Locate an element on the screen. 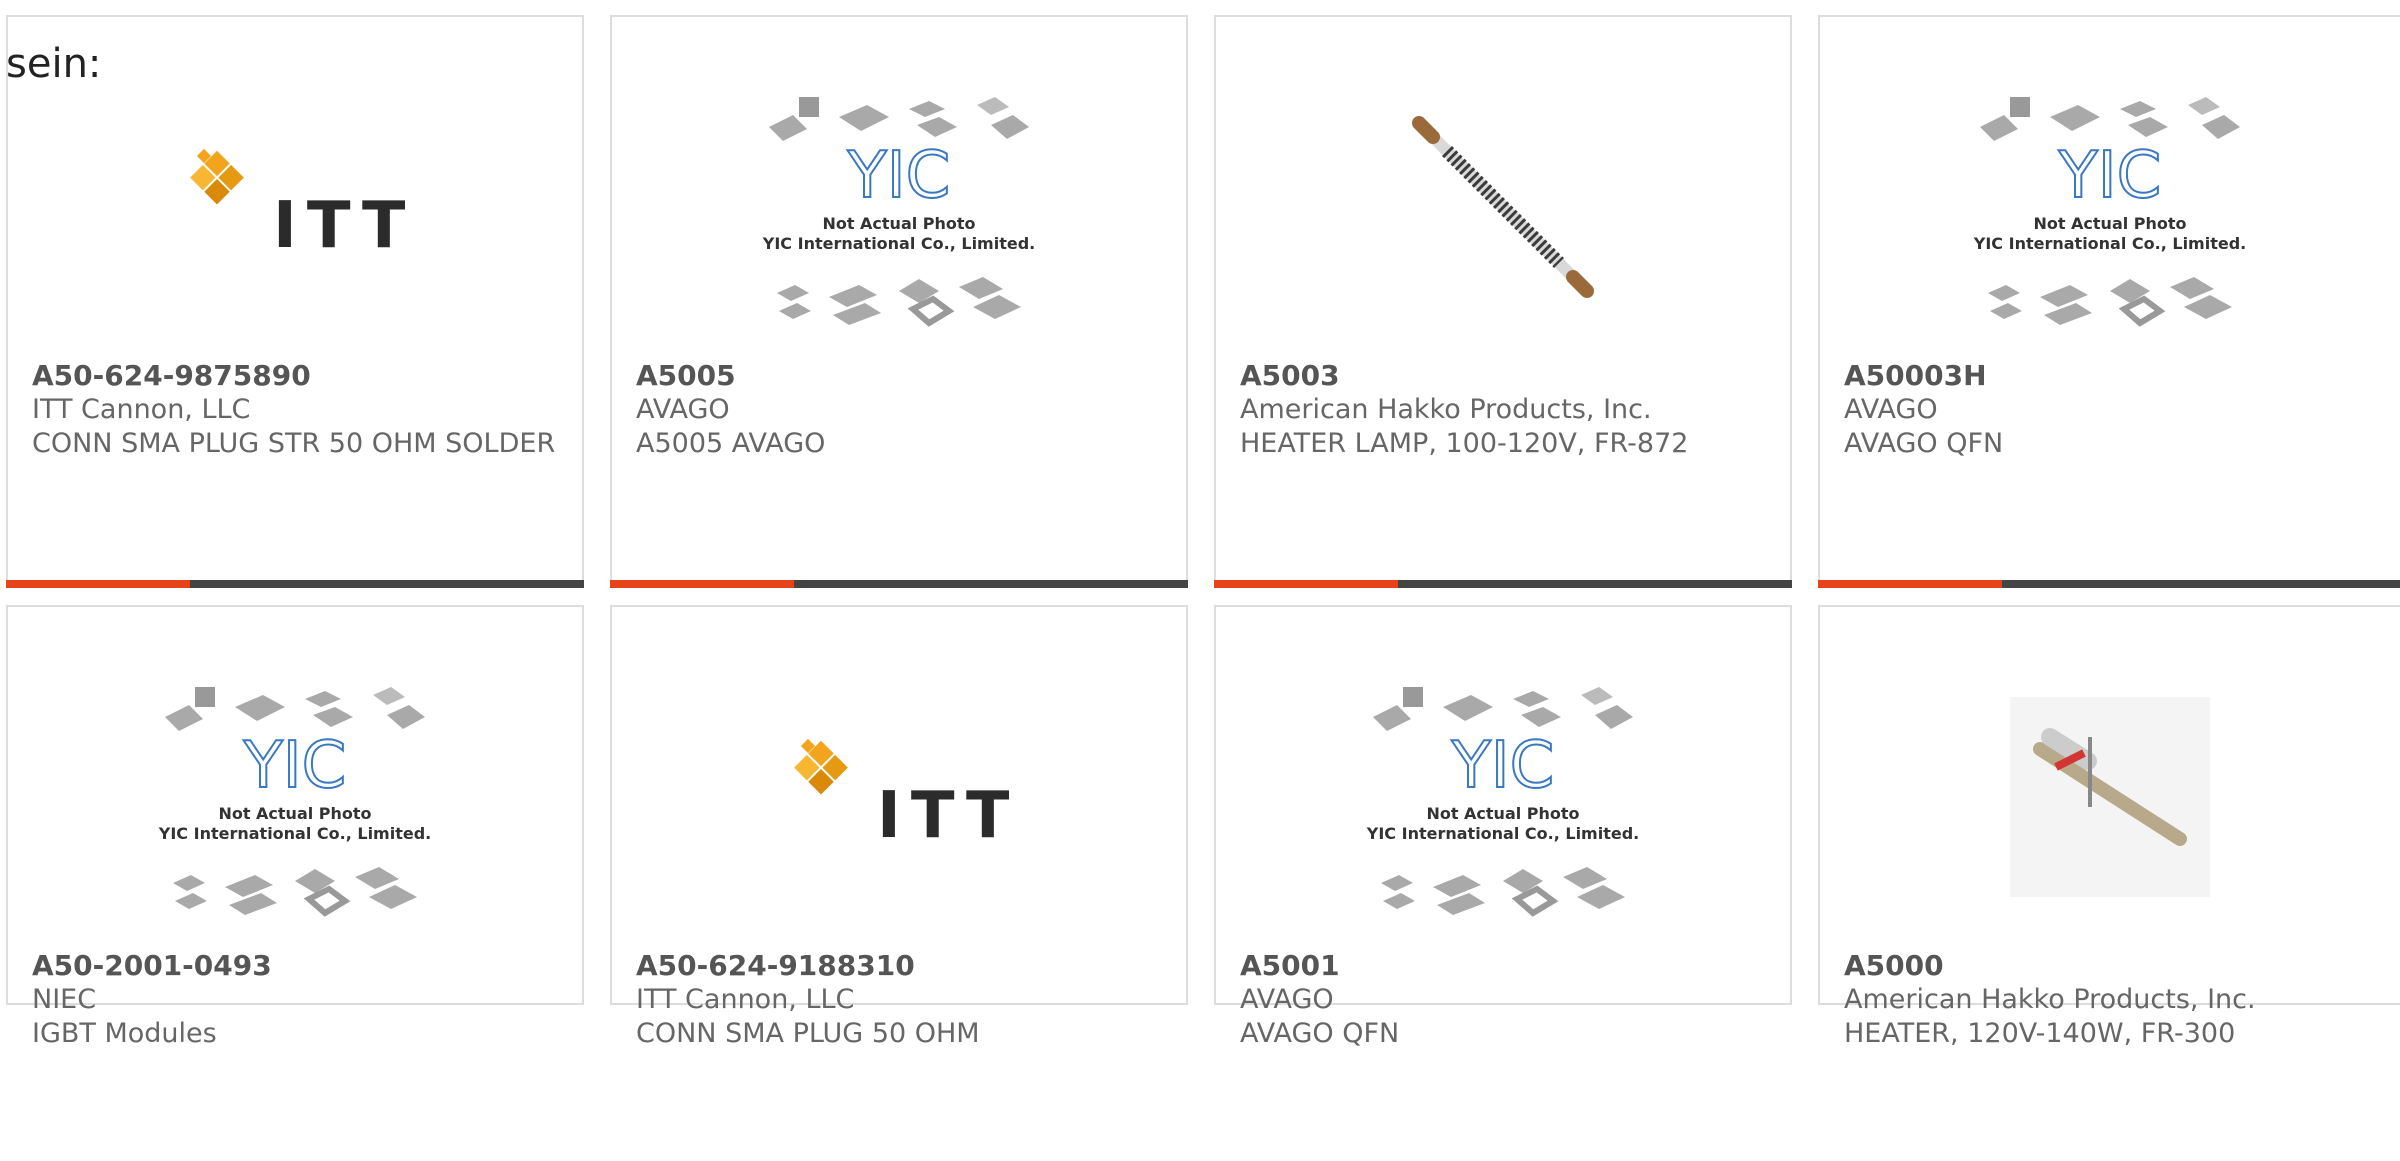 This screenshot has height=1161, width=2400. description: IGBT Modules is located at coordinates (124, 1033).